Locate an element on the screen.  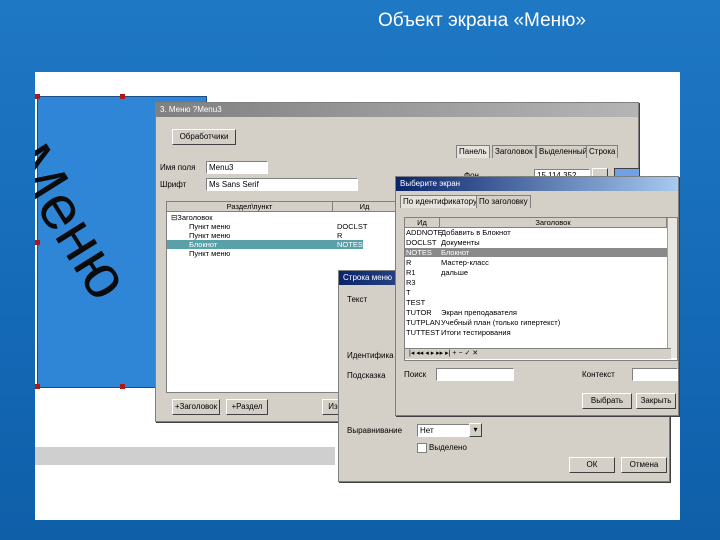
choose-button: Выбрать is located at coordinates (607, 401).